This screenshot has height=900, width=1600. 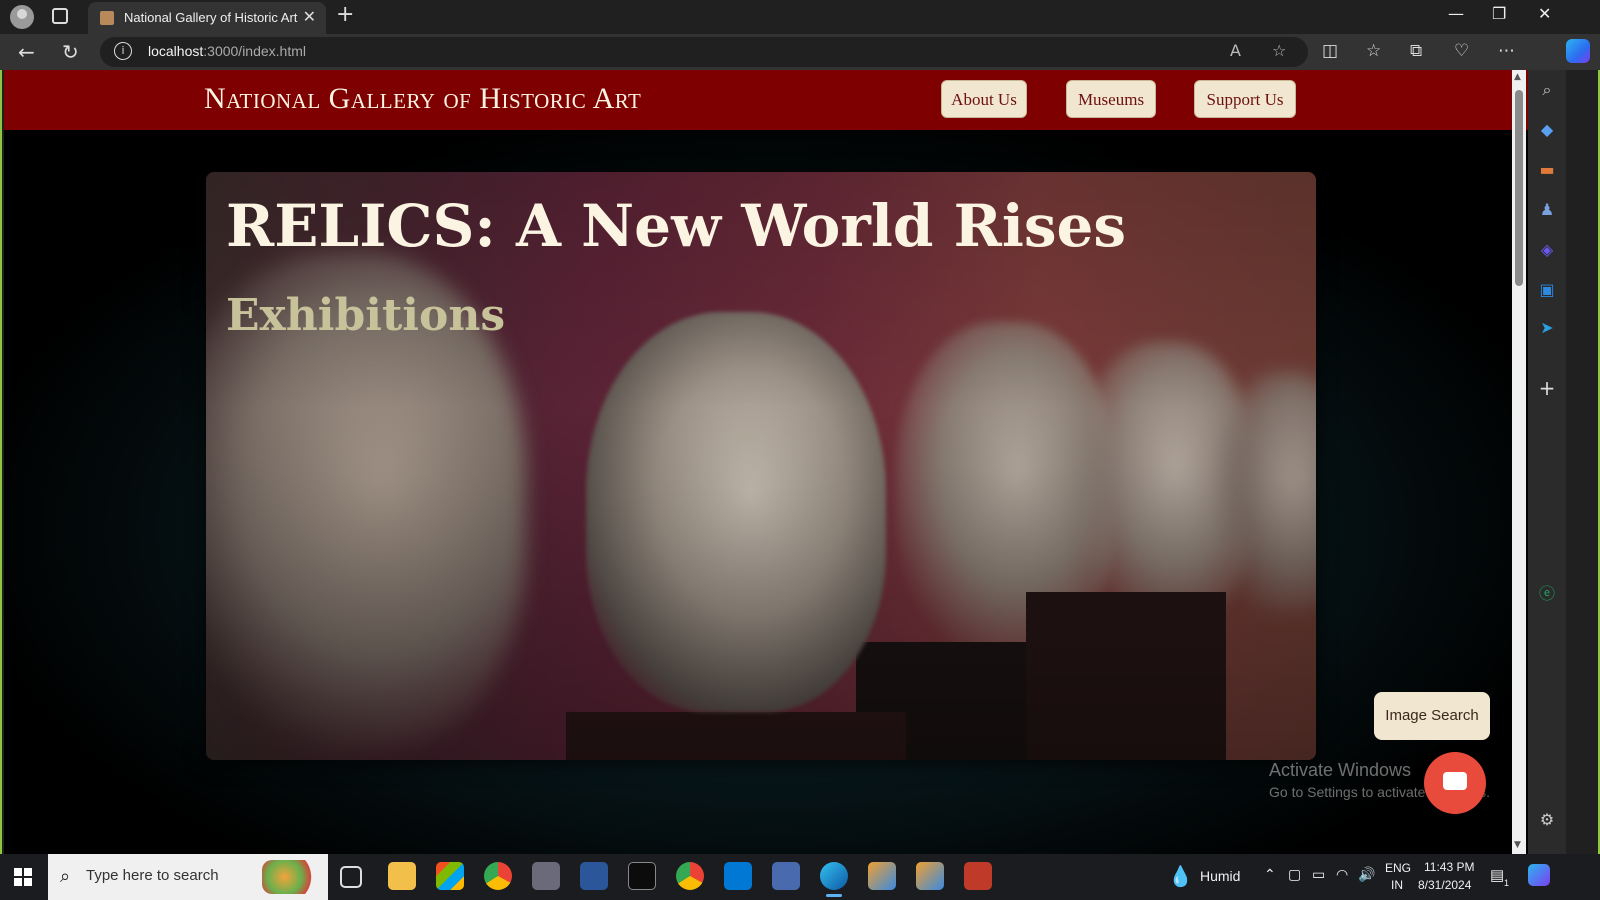 I want to click on hero-title: RELICS: A New World Rises, so click(x=676, y=226).